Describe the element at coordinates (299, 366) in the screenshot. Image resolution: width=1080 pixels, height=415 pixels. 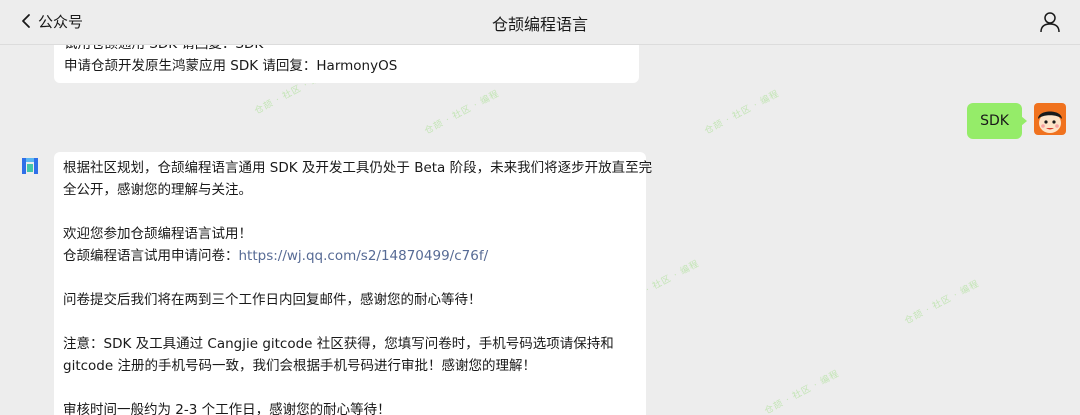
I see `note-line2: gitcode 注册的手机号码一致，我们会根据手机号码进行审批！感谢您的理解！` at that location.